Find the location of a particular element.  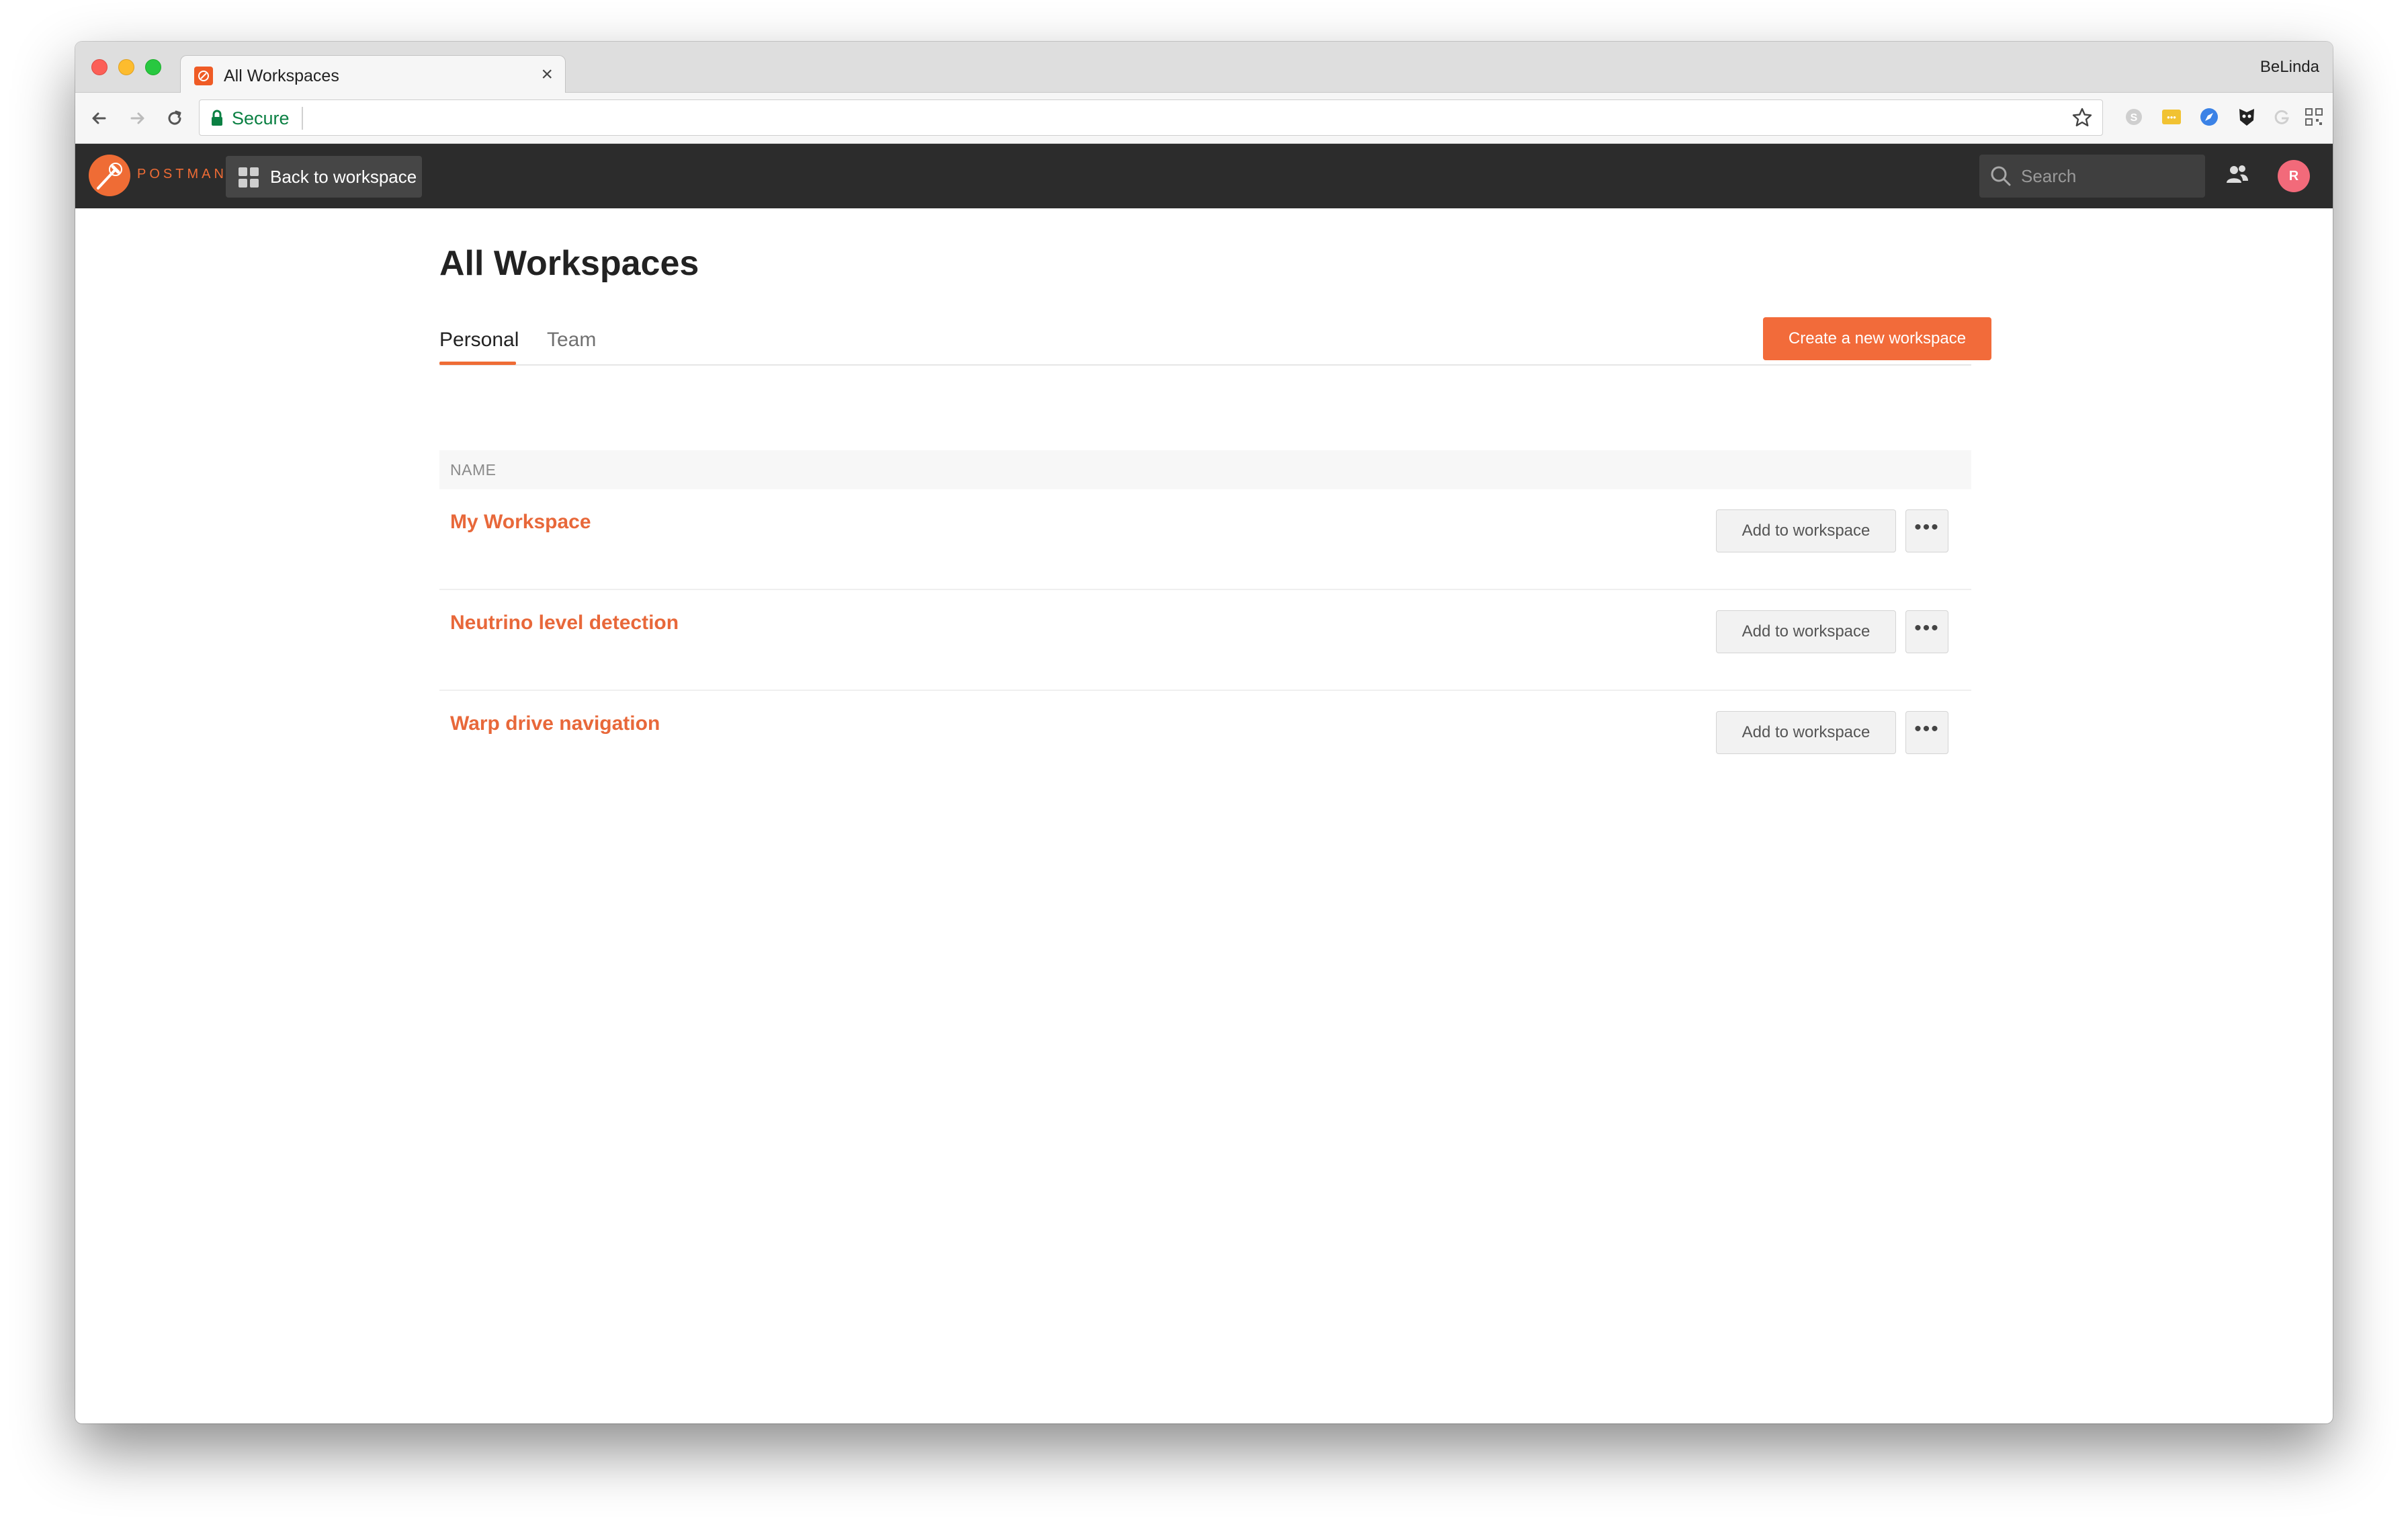

app-header: POSTMAN Back to workspace R is located at coordinates (1204, 176).